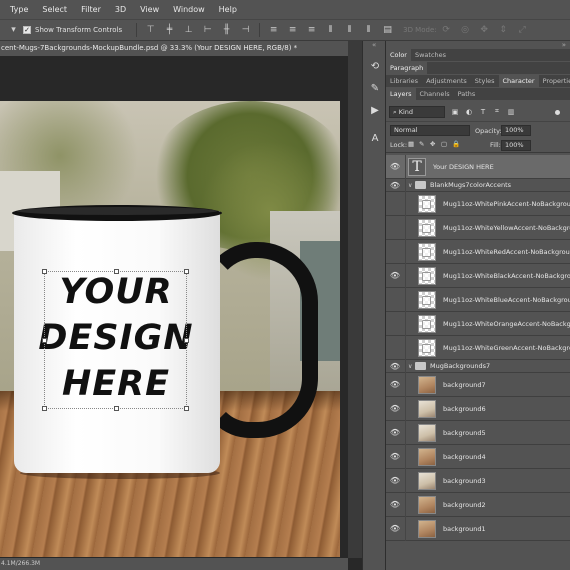 The height and width of the screenshot is (570, 570). What do you see at coordinates (17, 9) in the screenshot?
I see `menu-type: Type` at bounding box center [17, 9].